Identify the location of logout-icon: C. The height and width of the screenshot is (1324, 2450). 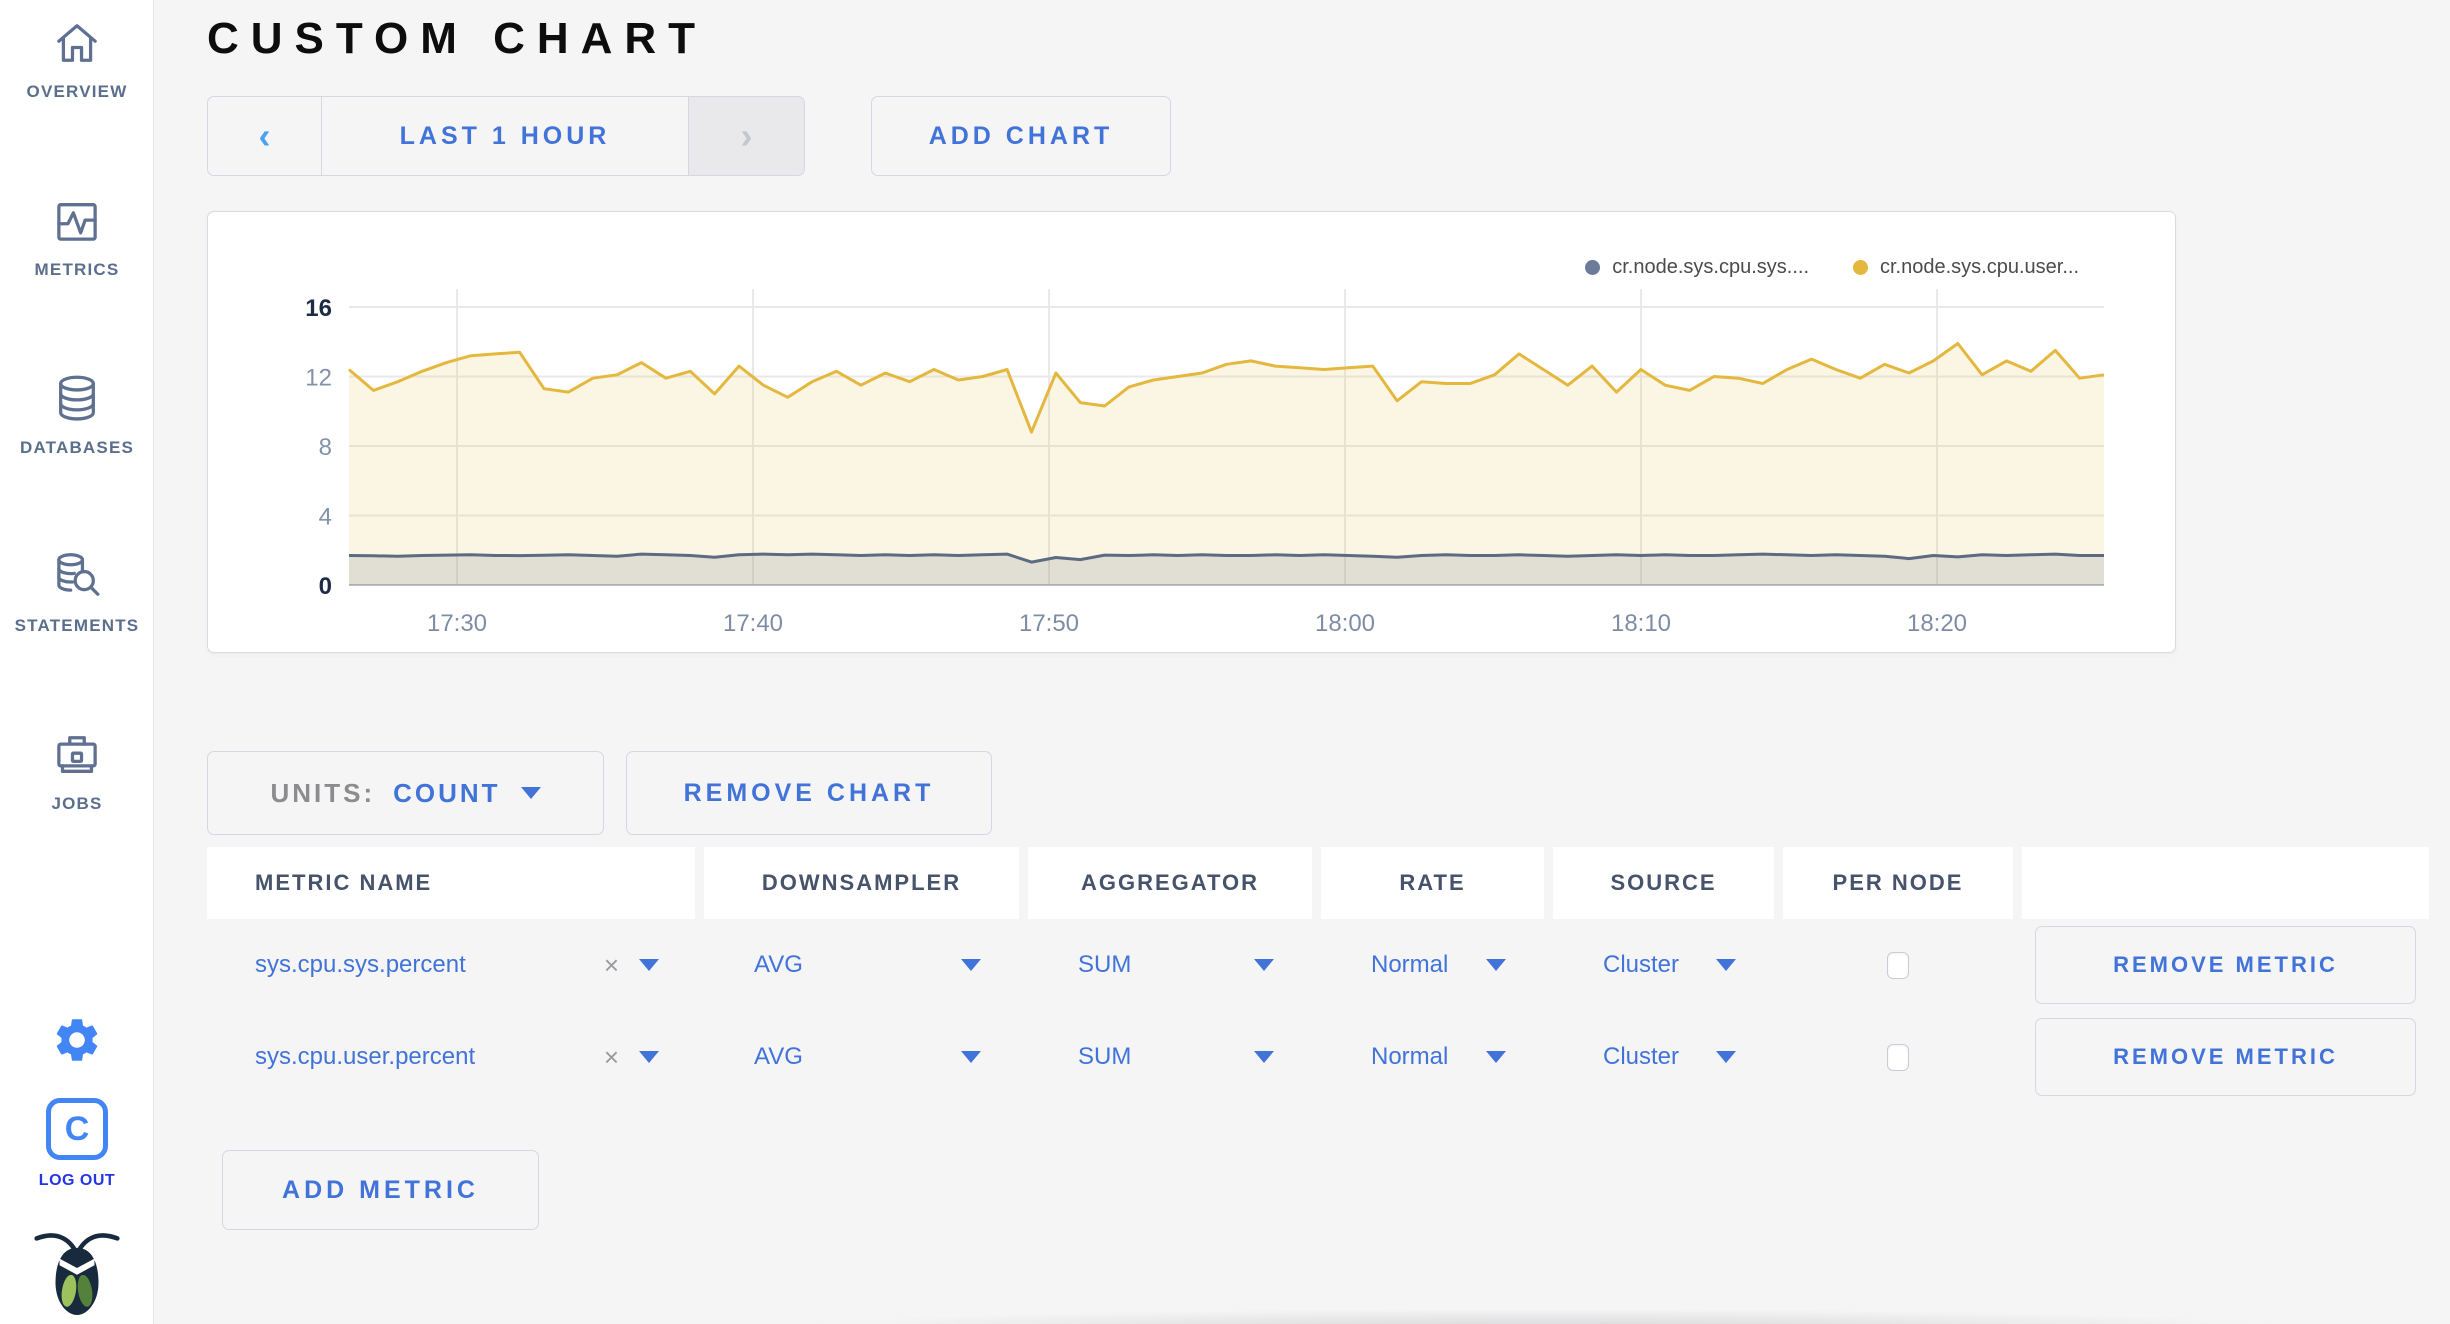
(77, 1129).